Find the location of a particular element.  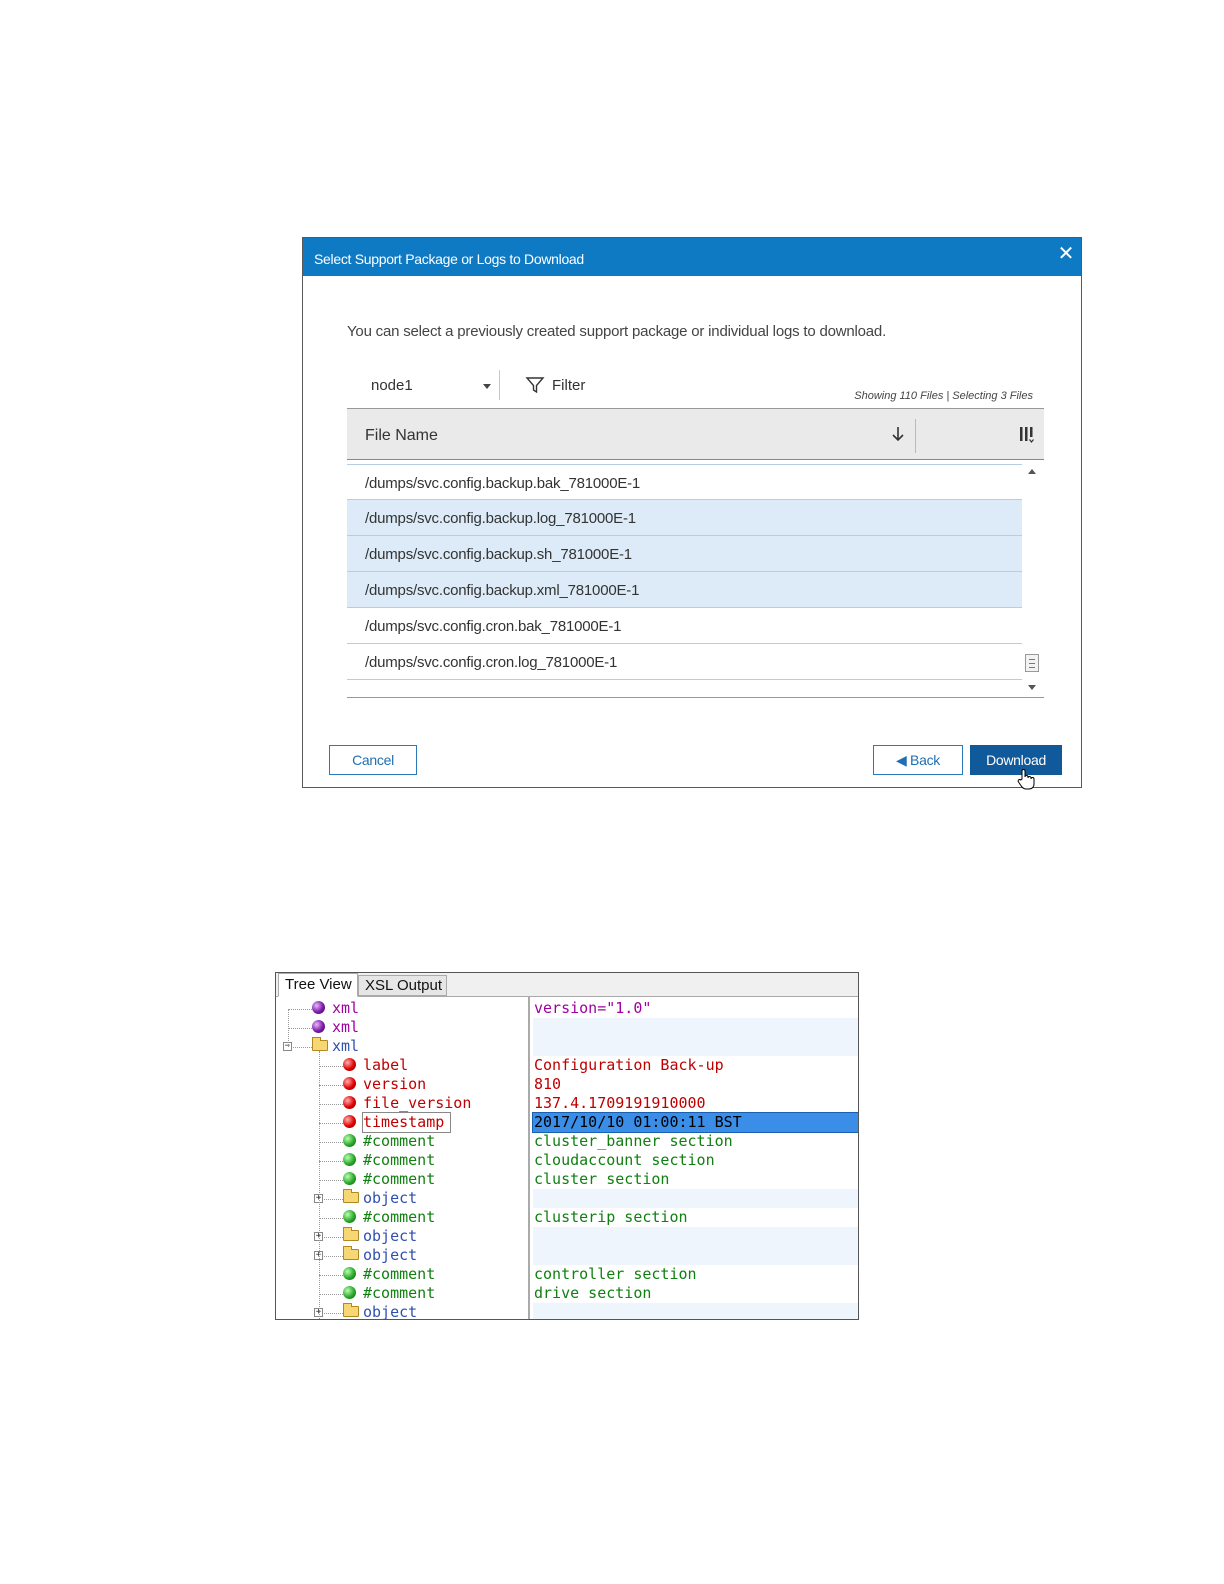

tree-node-value: cluster_banner section is located at coordinates (695, 1141).